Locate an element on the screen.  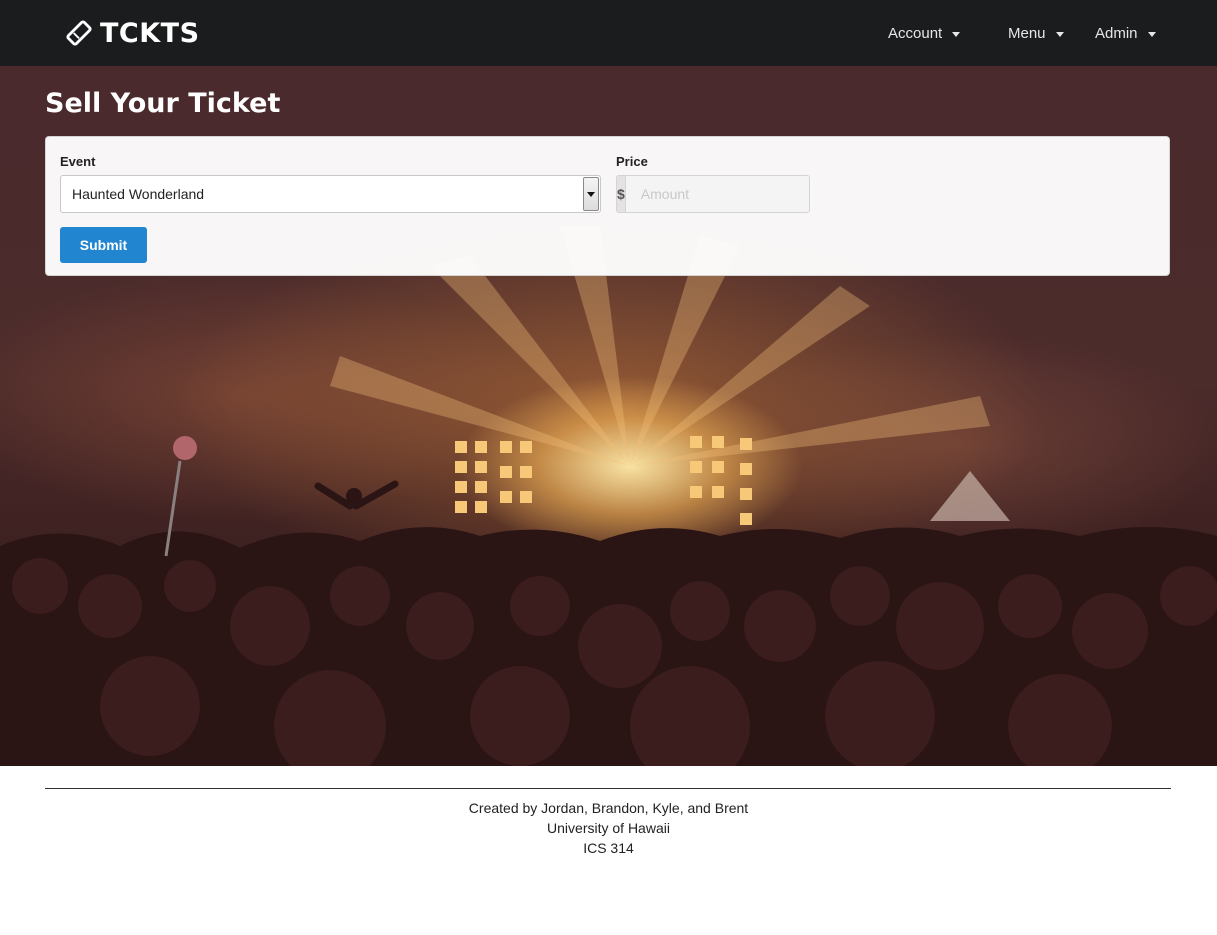
price-input-group: $ is located at coordinates (713, 194).